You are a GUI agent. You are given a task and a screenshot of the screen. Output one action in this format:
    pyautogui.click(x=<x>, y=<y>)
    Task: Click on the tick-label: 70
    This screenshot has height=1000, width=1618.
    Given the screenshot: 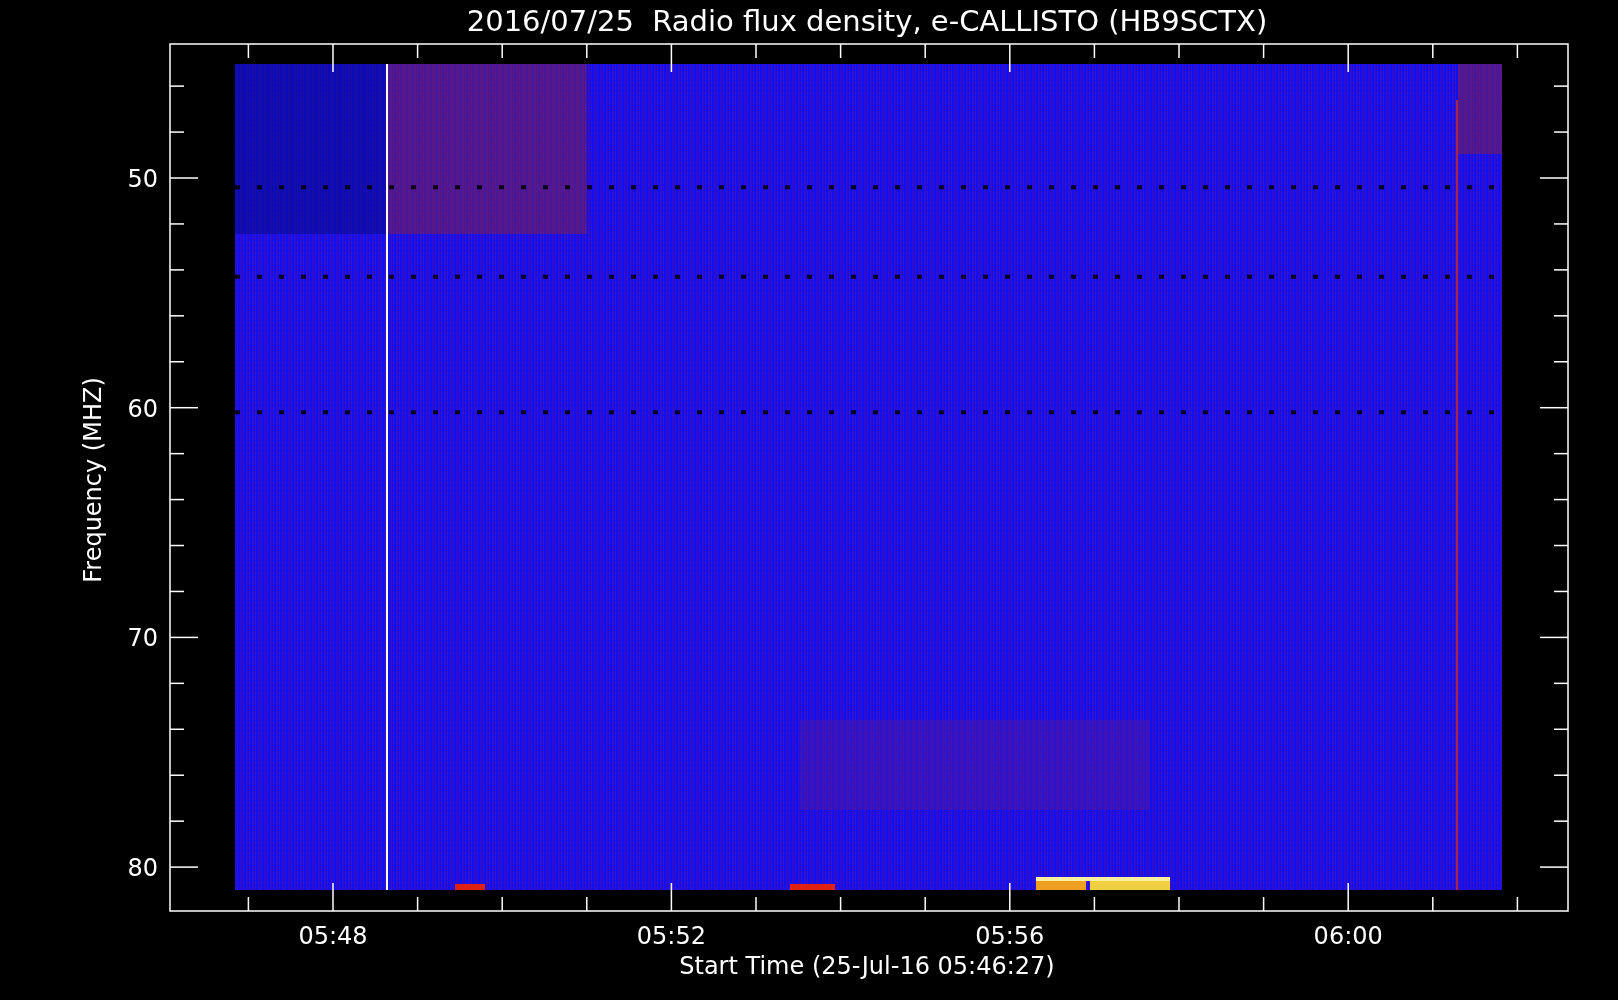 What is the action you would take?
    pyautogui.click(x=142, y=638)
    